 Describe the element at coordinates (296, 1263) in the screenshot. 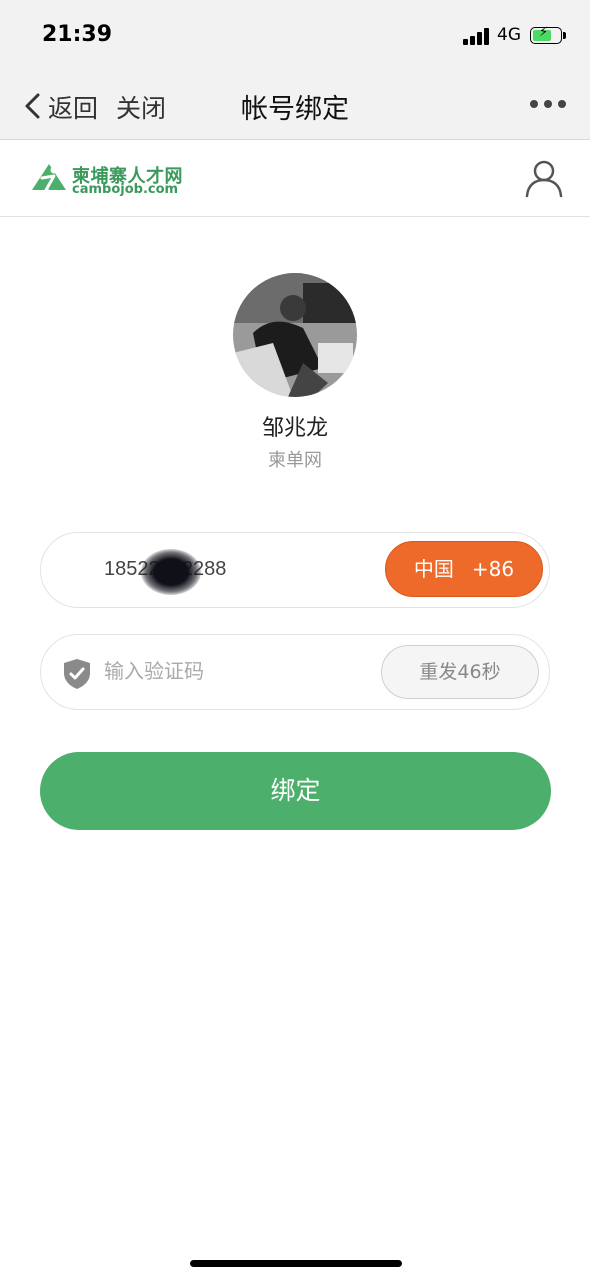

I see `home-indicator` at that location.